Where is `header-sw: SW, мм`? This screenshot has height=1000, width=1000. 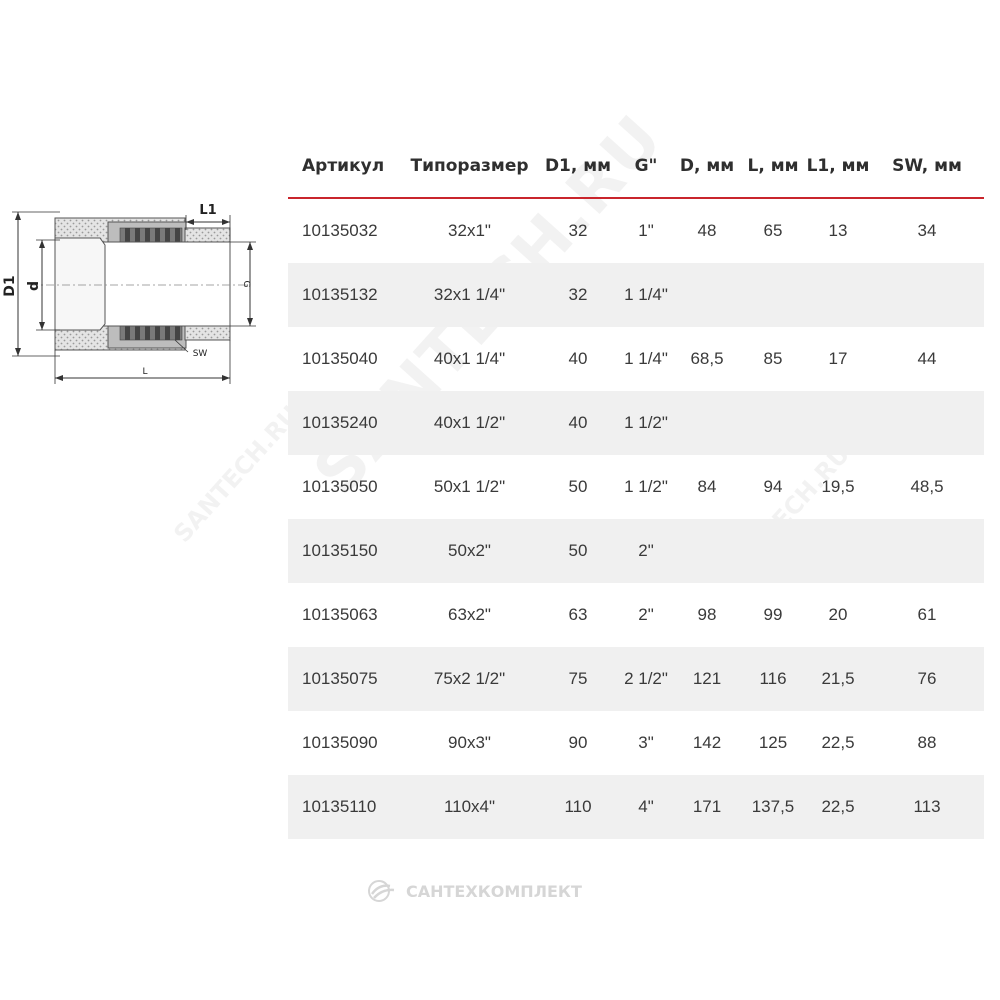
header-sw: SW, мм is located at coordinates (927, 167).